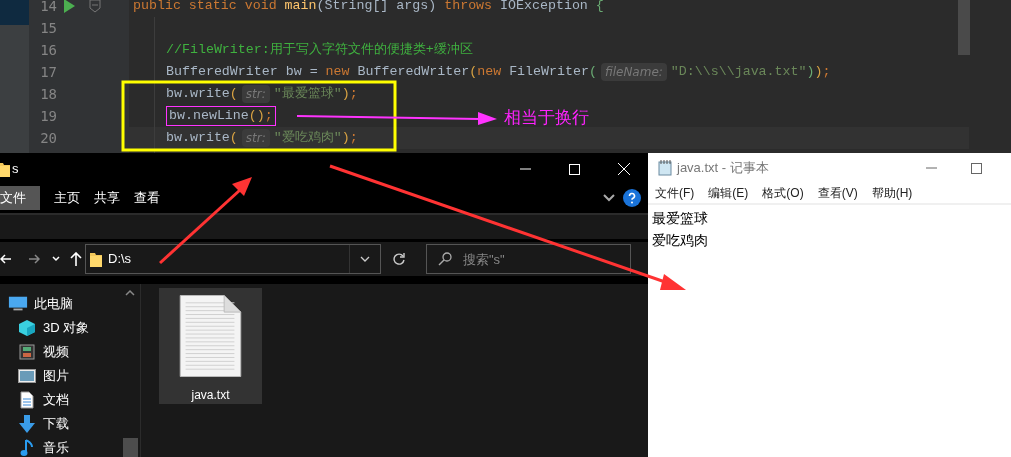 Image resolution: width=1011 pixels, height=457 pixels. I want to click on ribbon-tab: 主页, so click(67, 198).